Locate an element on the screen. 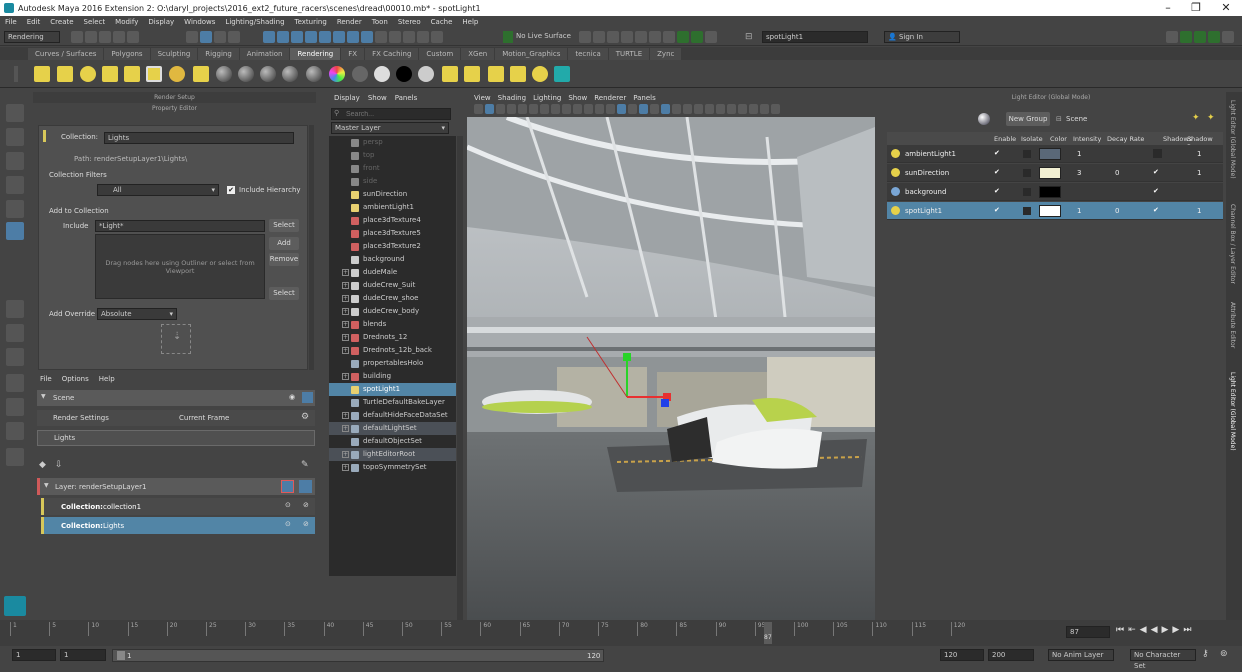 Image resolution: width=1242 pixels, height=672 pixels. menu-lightingshading: Lighting/Shading is located at coordinates (254, 22).